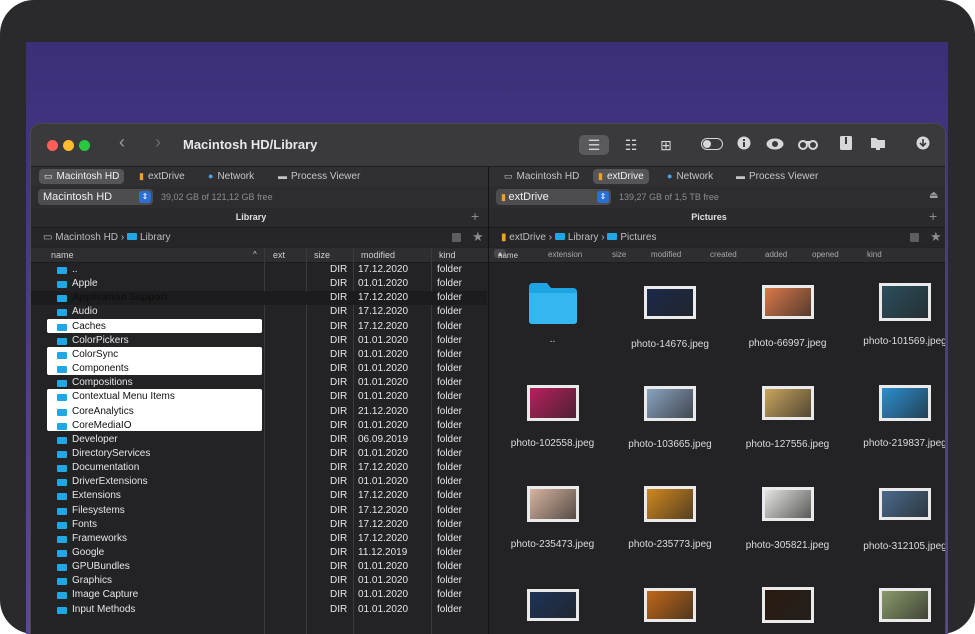 The width and height of the screenshot is (975, 634). Describe the element at coordinates (552, 517) in the screenshot. I see `image-item: photo-235473.jpeg` at that location.